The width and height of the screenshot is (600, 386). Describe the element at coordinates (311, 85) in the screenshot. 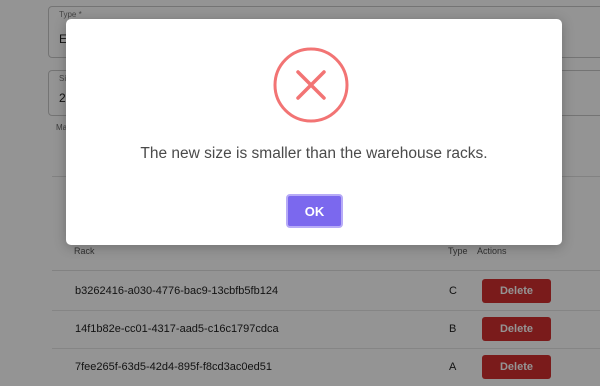

I see `error-x-circle-icon` at that location.